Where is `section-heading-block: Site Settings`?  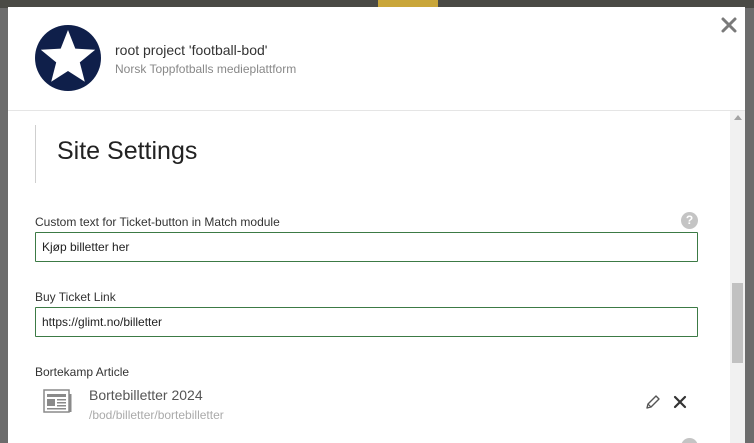 section-heading-block: Site Settings is located at coordinates (116, 154).